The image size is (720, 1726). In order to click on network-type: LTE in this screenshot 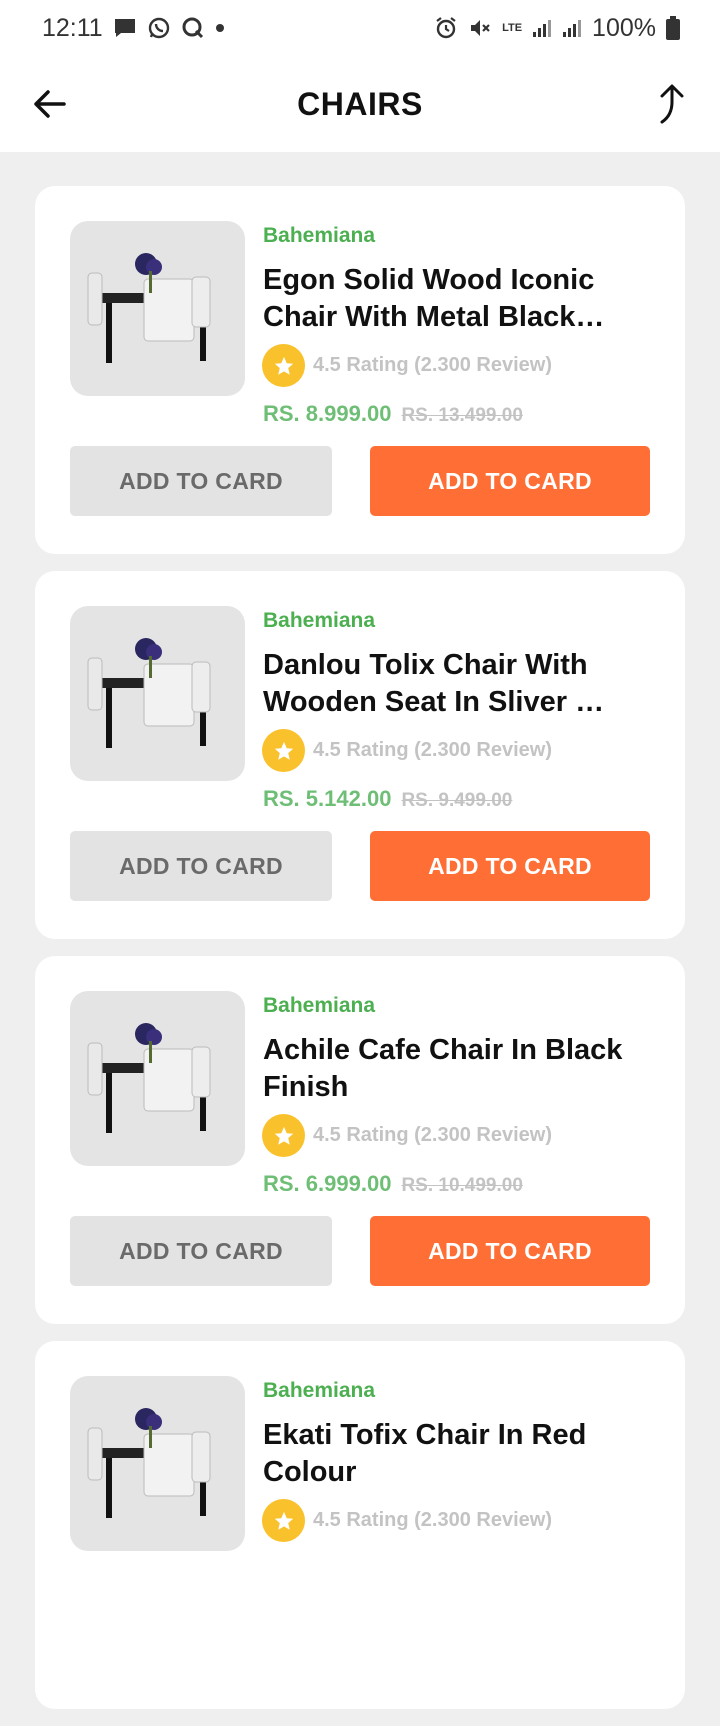, I will do `click(512, 28)`.